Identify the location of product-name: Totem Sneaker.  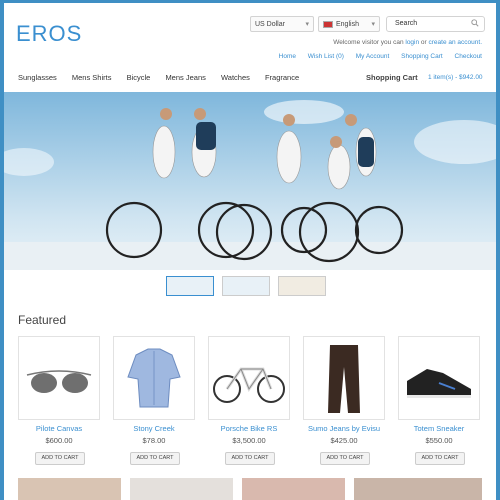
(439, 428).